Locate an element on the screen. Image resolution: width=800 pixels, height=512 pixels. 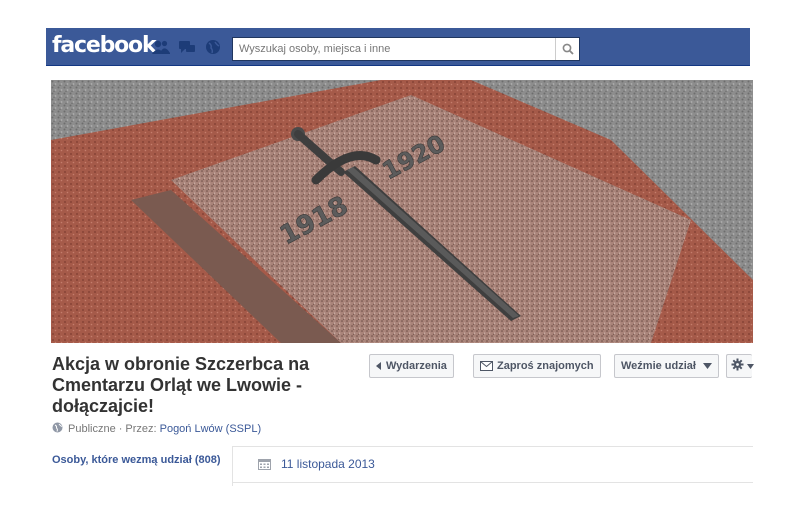
settings-button is located at coordinates (740, 366).